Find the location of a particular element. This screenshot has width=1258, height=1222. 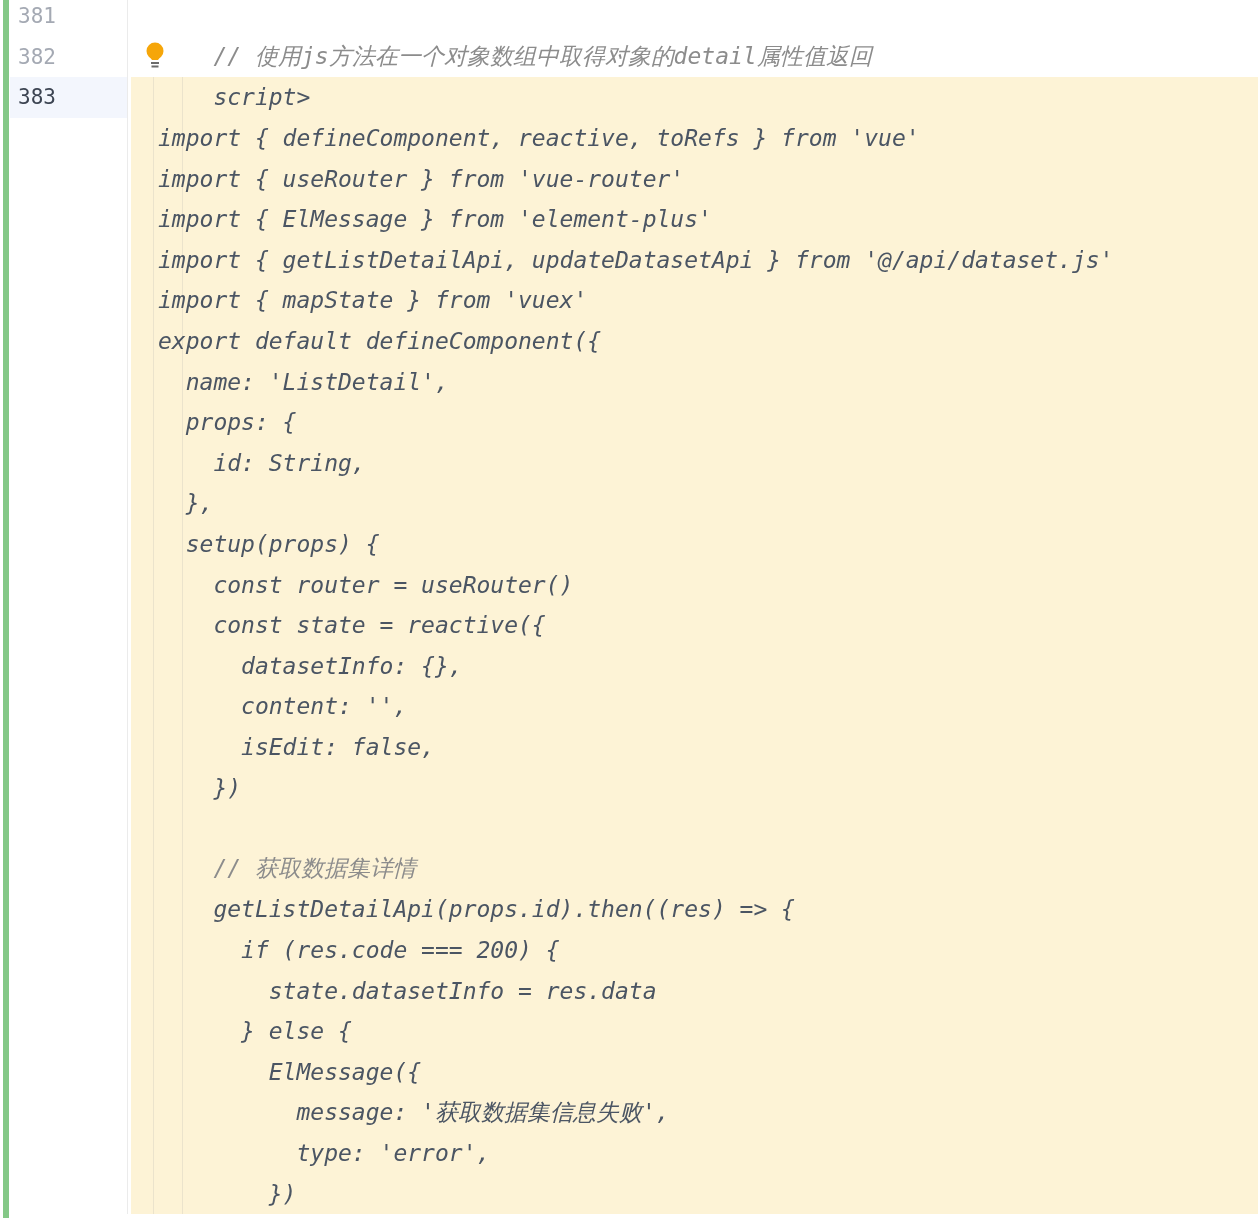

code-line: import { getListDetailApi, updateDatasetApi } from '@/api/dataset.js' is located at coordinates (636, 259).